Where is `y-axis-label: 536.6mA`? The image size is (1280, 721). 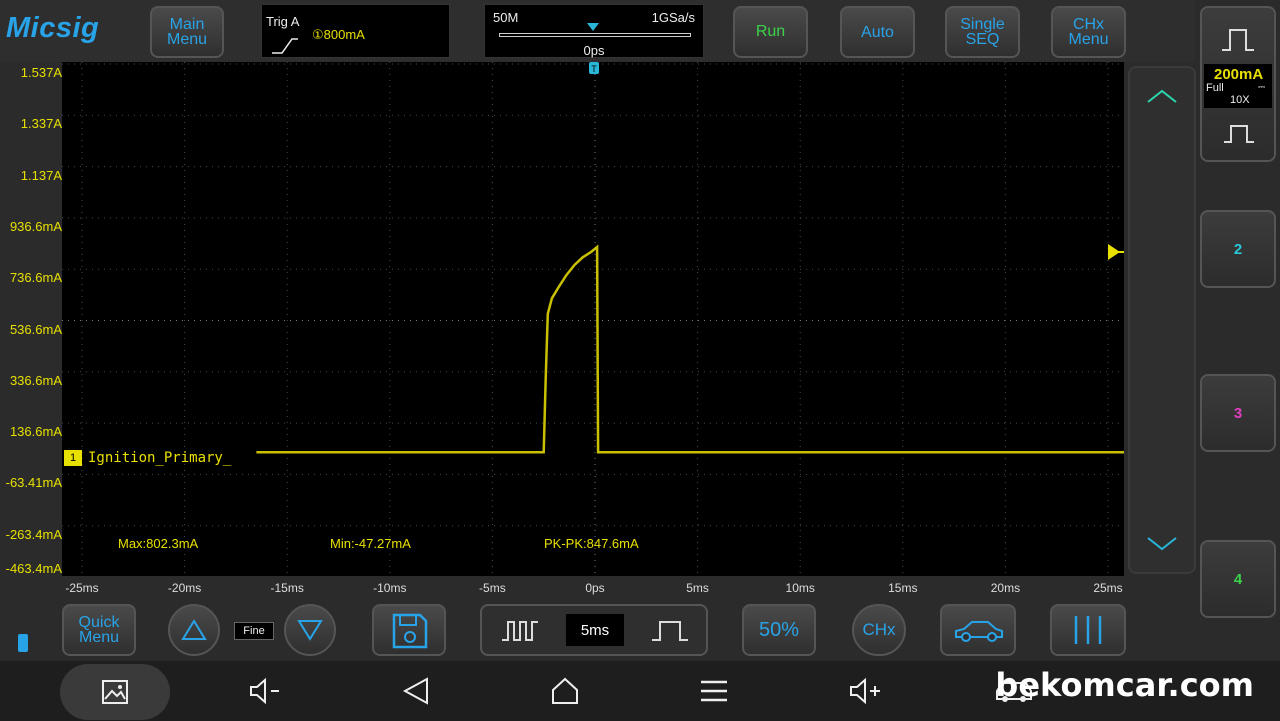
y-axis-label: 536.6mA is located at coordinates (35, 329).